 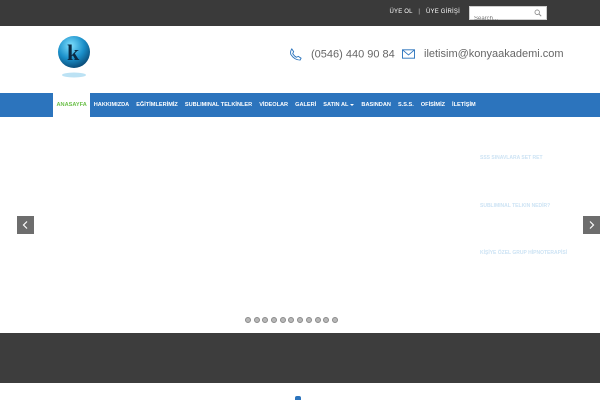 What do you see at coordinates (538, 13) in the screenshot?
I see `search-icon` at bounding box center [538, 13].